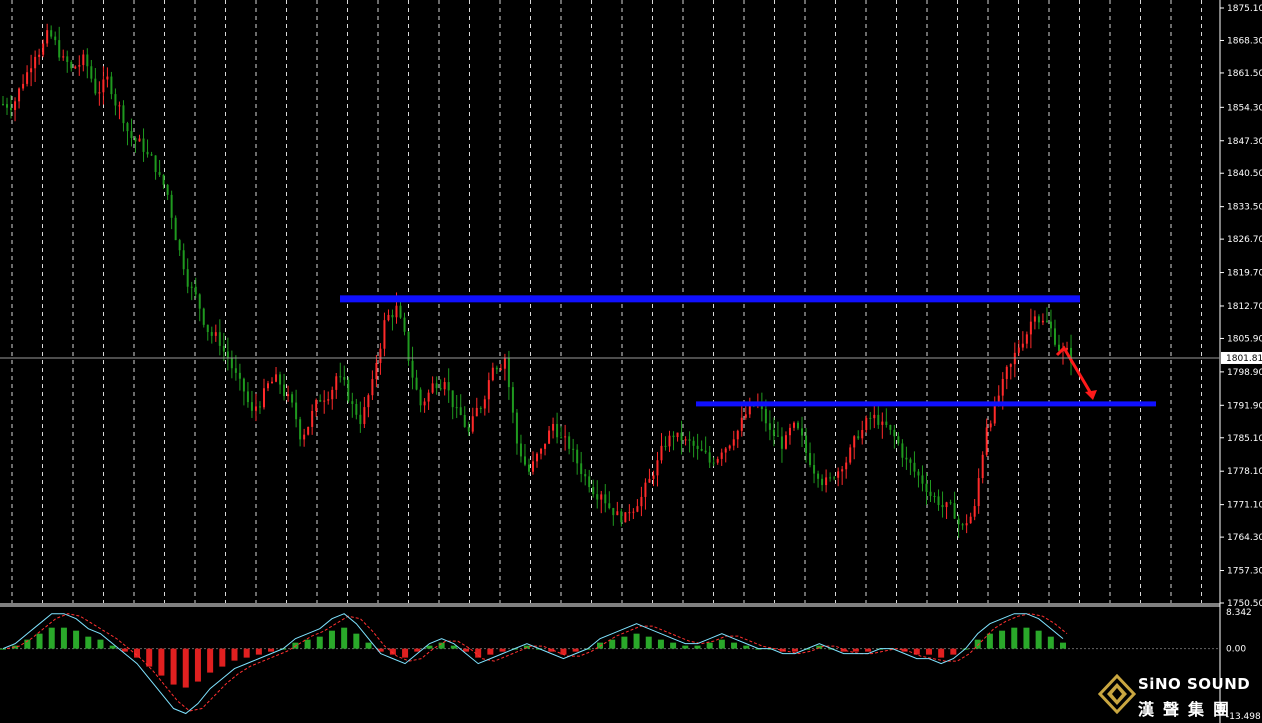  What do you see at coordinates (1244, 174) in the screenshot?
I see `y-tick-label: 1840.50` at bounding box center [1244, 174].